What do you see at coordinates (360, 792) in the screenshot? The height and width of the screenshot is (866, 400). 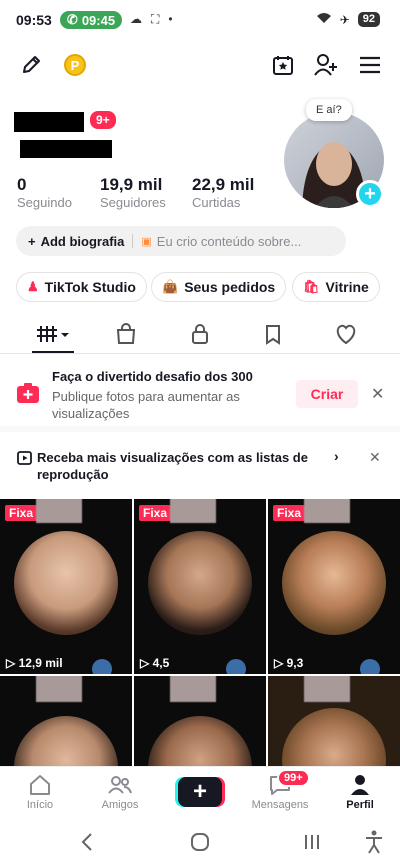 I see `nav-profile: Perfil` at bounding box center [360, 792].